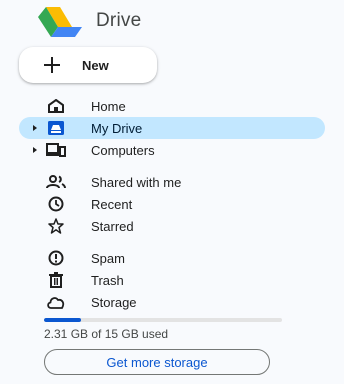 The width and height of the screenshot is (344, 384). I want to click on plus-icon, so click(52, 65).